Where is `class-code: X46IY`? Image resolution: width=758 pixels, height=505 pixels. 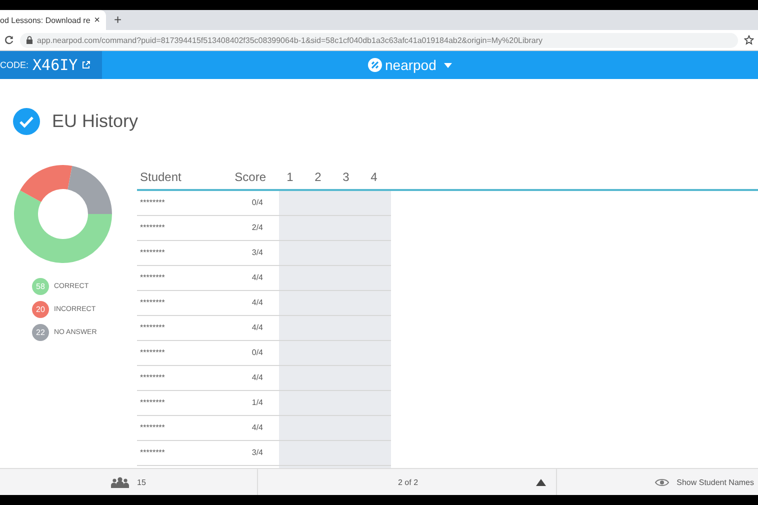
class-code: X46IY is located at coordinates (55, 65).